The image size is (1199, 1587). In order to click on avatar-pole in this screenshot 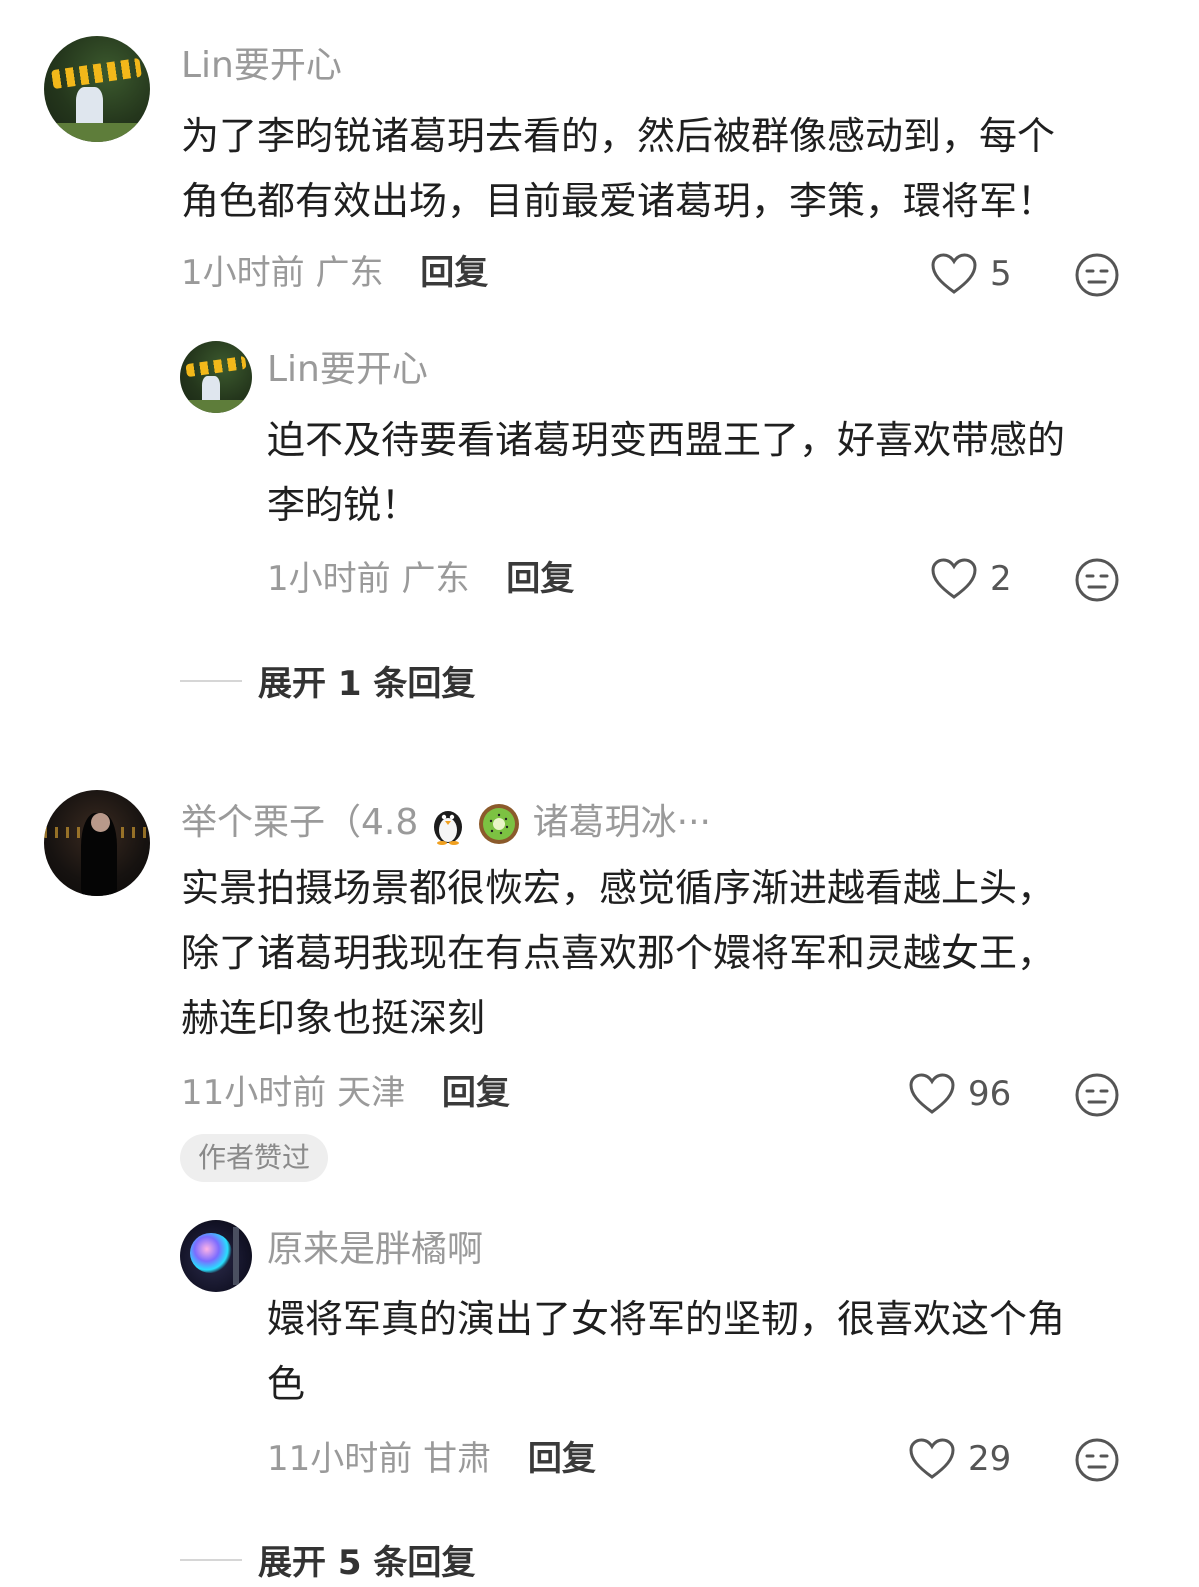, I will do `click(236, 1256)`.